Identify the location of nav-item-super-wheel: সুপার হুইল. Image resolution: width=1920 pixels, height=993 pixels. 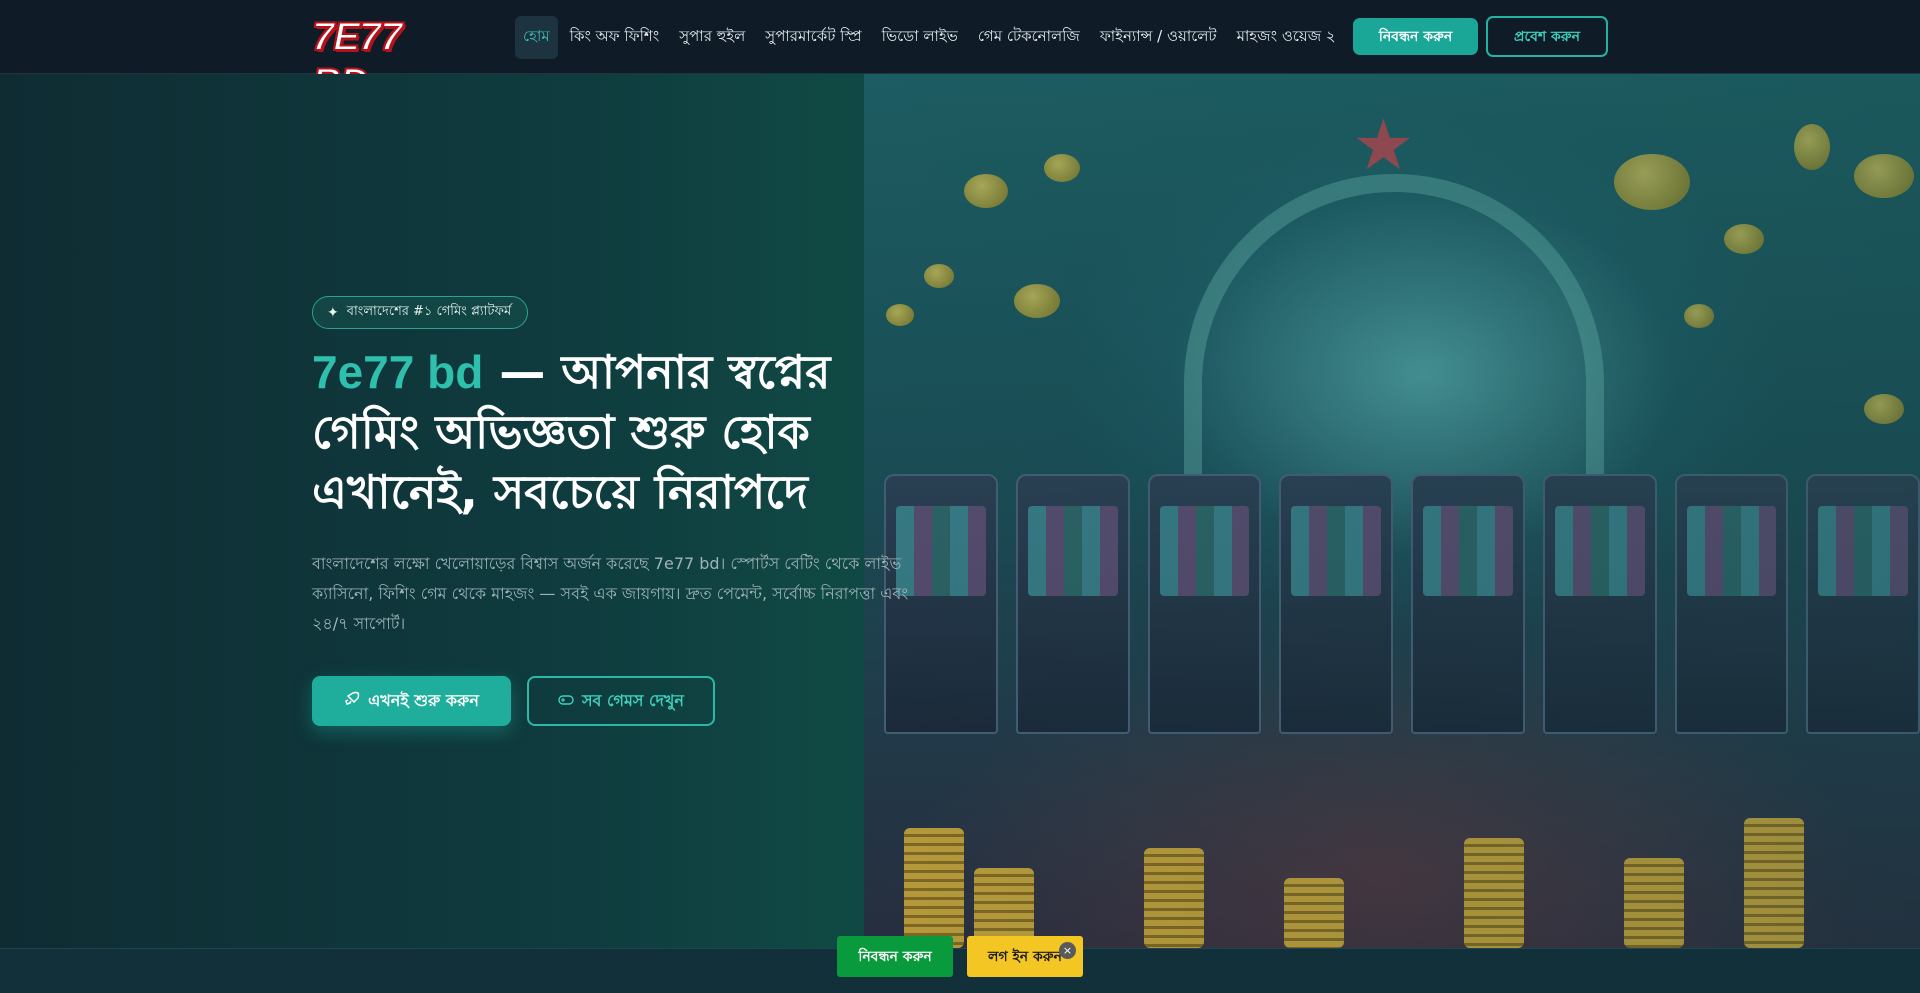
(712, 37).